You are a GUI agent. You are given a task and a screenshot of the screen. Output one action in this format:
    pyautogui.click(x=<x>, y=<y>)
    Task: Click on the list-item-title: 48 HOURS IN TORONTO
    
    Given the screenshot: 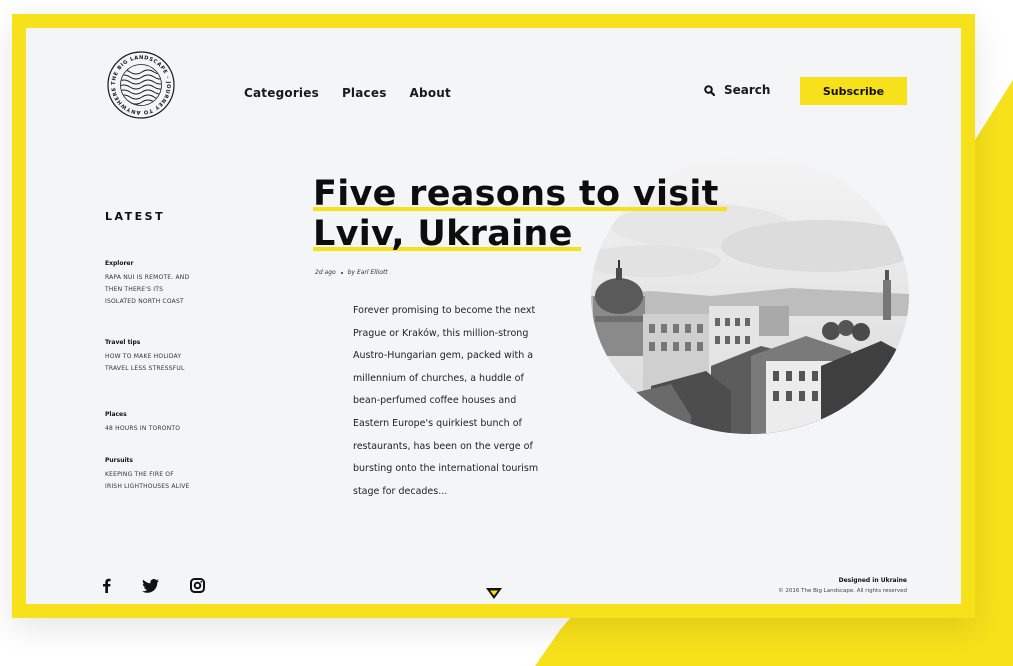 What is the action you would take?
    pyautogui.click(x=170, y=429)
    